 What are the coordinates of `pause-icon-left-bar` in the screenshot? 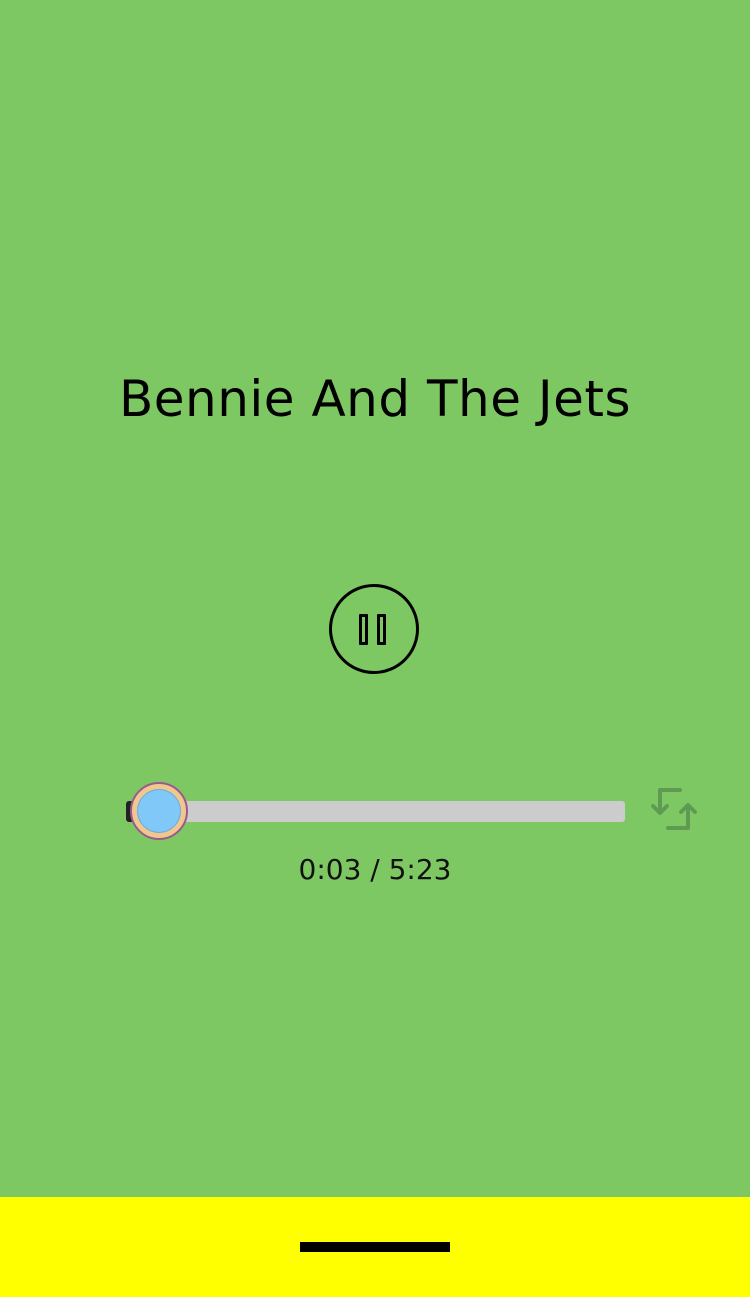 It's located at (363, 629).